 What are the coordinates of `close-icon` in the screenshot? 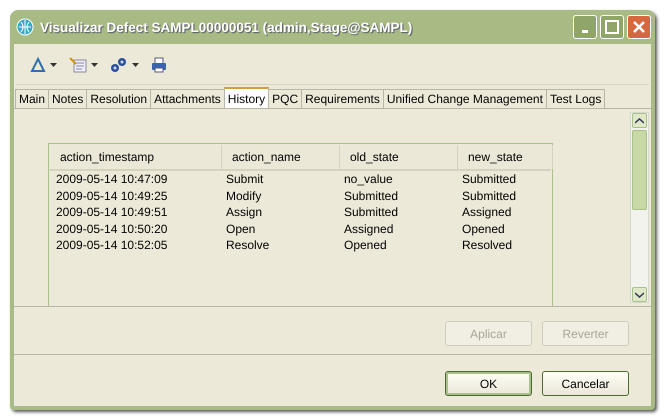 It's located at (639, 27).